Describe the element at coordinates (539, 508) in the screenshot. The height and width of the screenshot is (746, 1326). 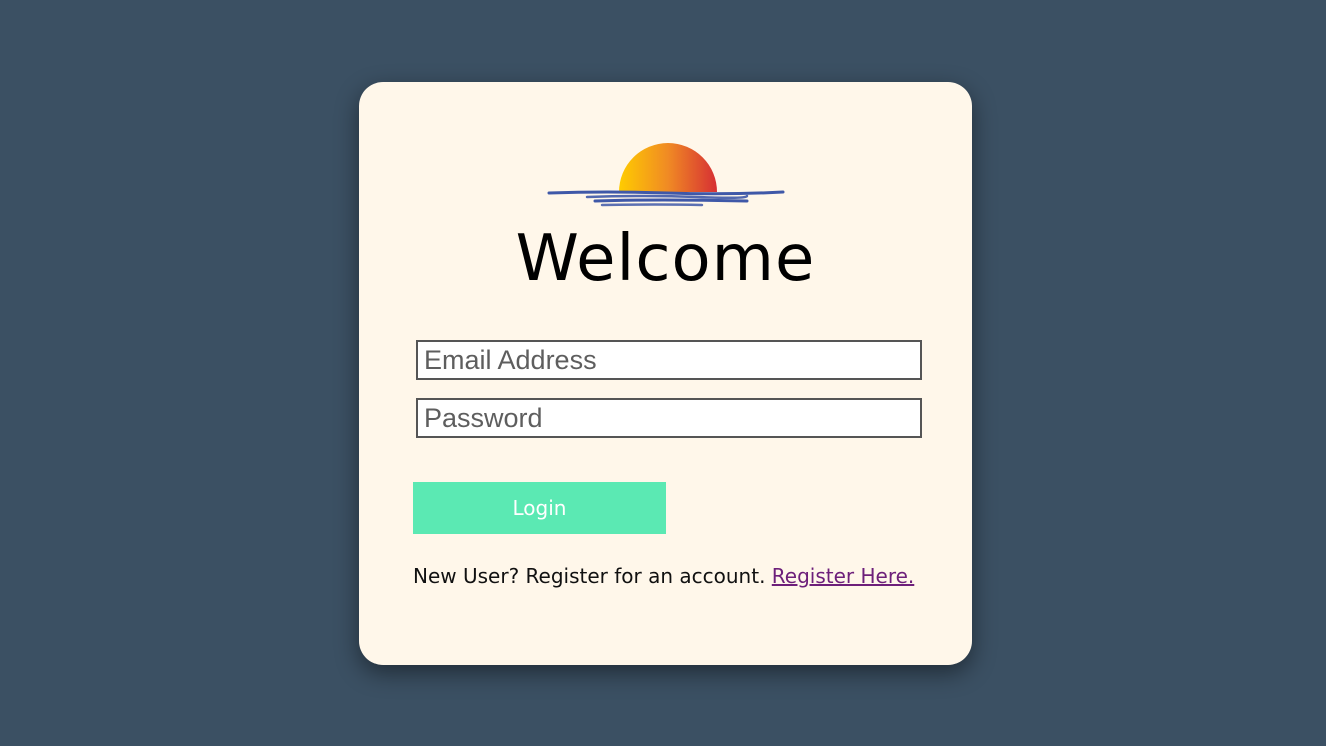
I see `login-button: Login` at that location.